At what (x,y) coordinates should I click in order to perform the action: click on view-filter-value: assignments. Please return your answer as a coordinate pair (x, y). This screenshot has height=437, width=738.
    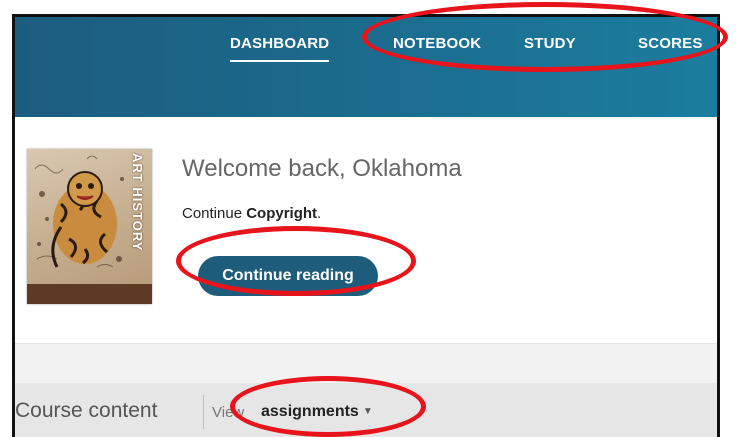
    Looking at the image, I should click on (310, 411).